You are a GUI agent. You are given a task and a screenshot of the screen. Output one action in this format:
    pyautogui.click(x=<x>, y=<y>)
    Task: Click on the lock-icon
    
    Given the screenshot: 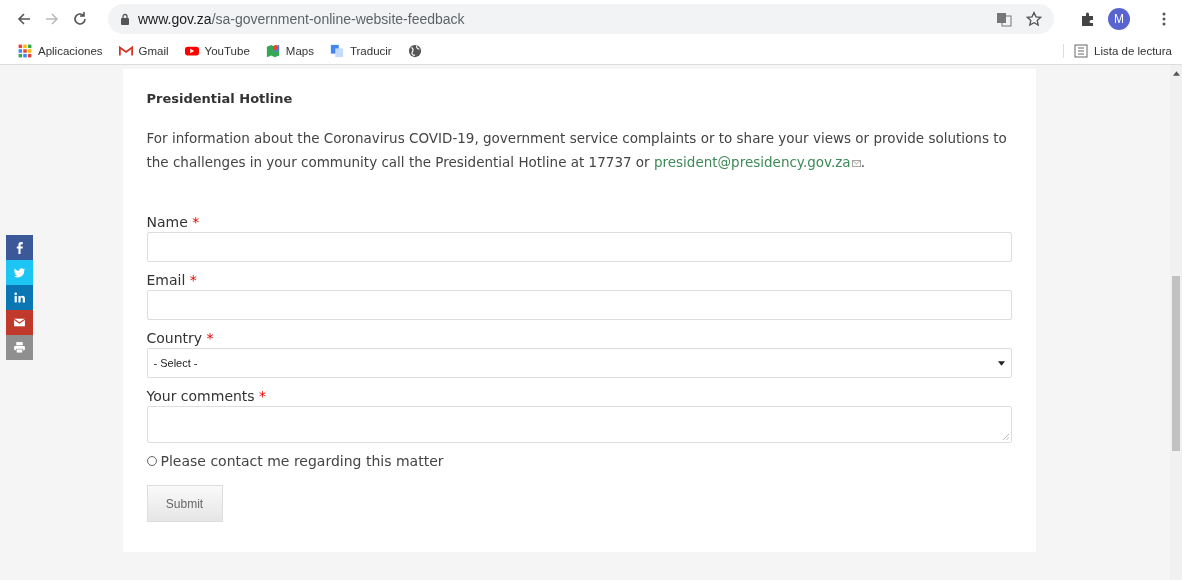 What is the action you would take?
    pyautogui.click(x=125, y=19)
    